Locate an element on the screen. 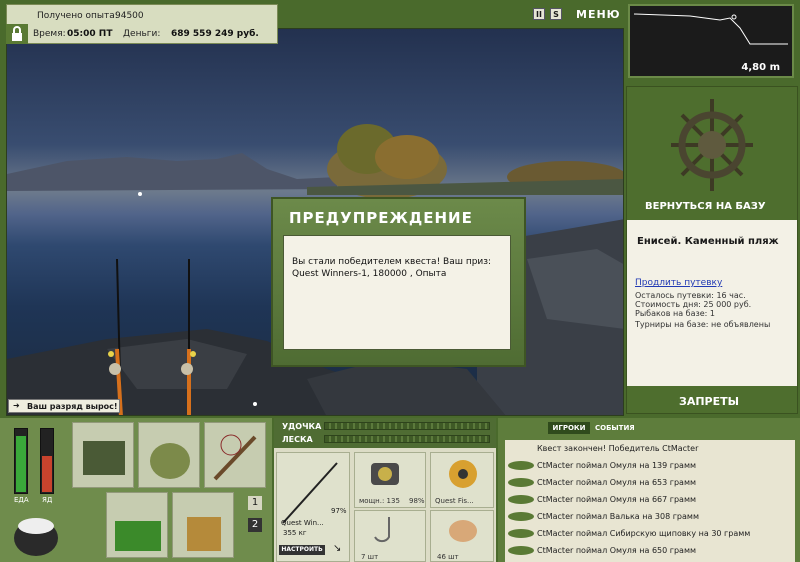 This screenshot has width=800, height=562. money-value: 689 559 249 руб. is located at coordinates (215, 34).